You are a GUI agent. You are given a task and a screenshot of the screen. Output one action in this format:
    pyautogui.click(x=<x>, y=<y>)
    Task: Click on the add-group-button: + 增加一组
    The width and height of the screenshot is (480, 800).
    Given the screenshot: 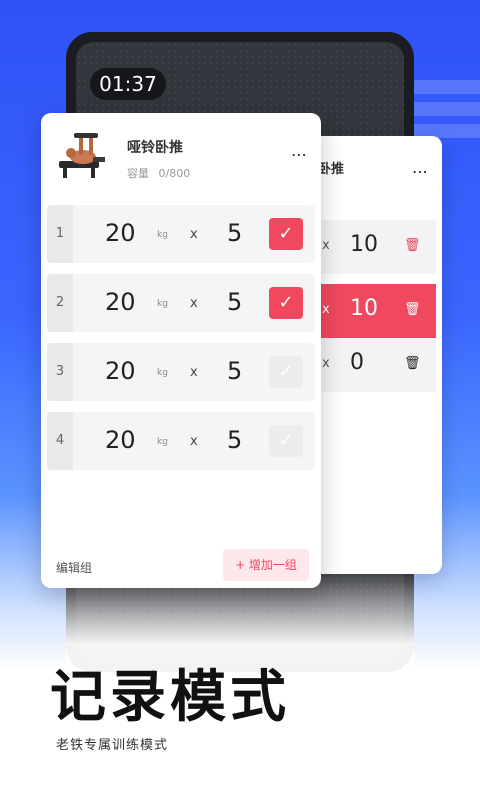 What is the action you would take?
    pyautogui.click(x=266, y=565)
    